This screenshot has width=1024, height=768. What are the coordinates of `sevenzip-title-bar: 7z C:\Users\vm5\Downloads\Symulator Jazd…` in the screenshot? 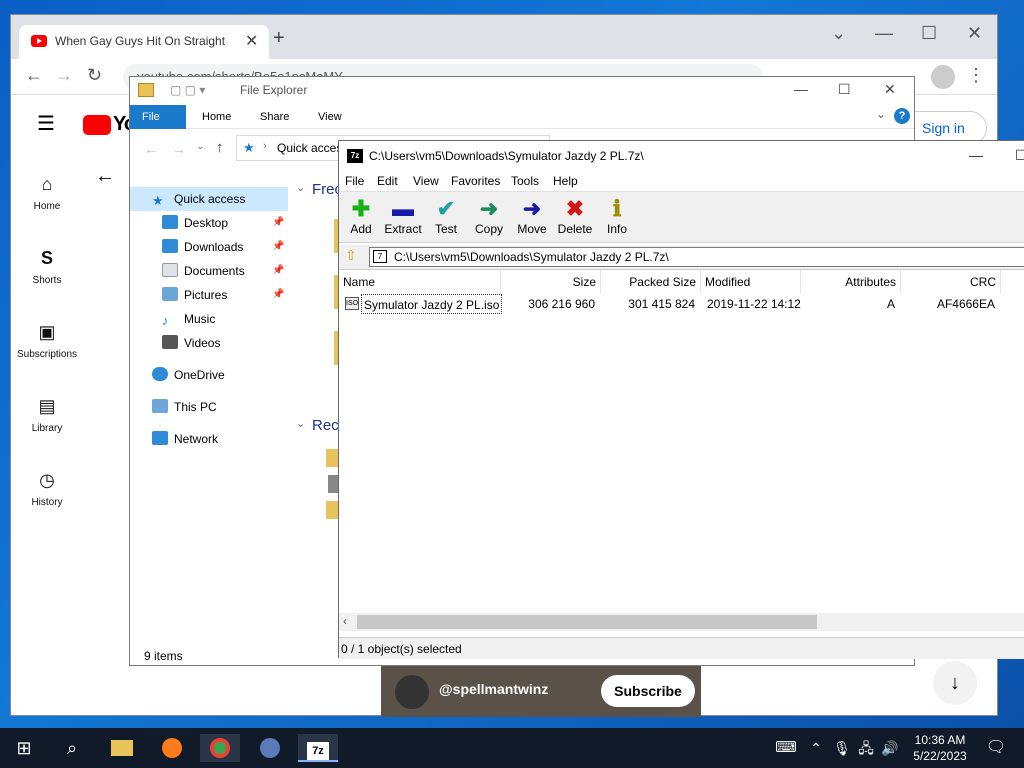 It's located at (681, 156).